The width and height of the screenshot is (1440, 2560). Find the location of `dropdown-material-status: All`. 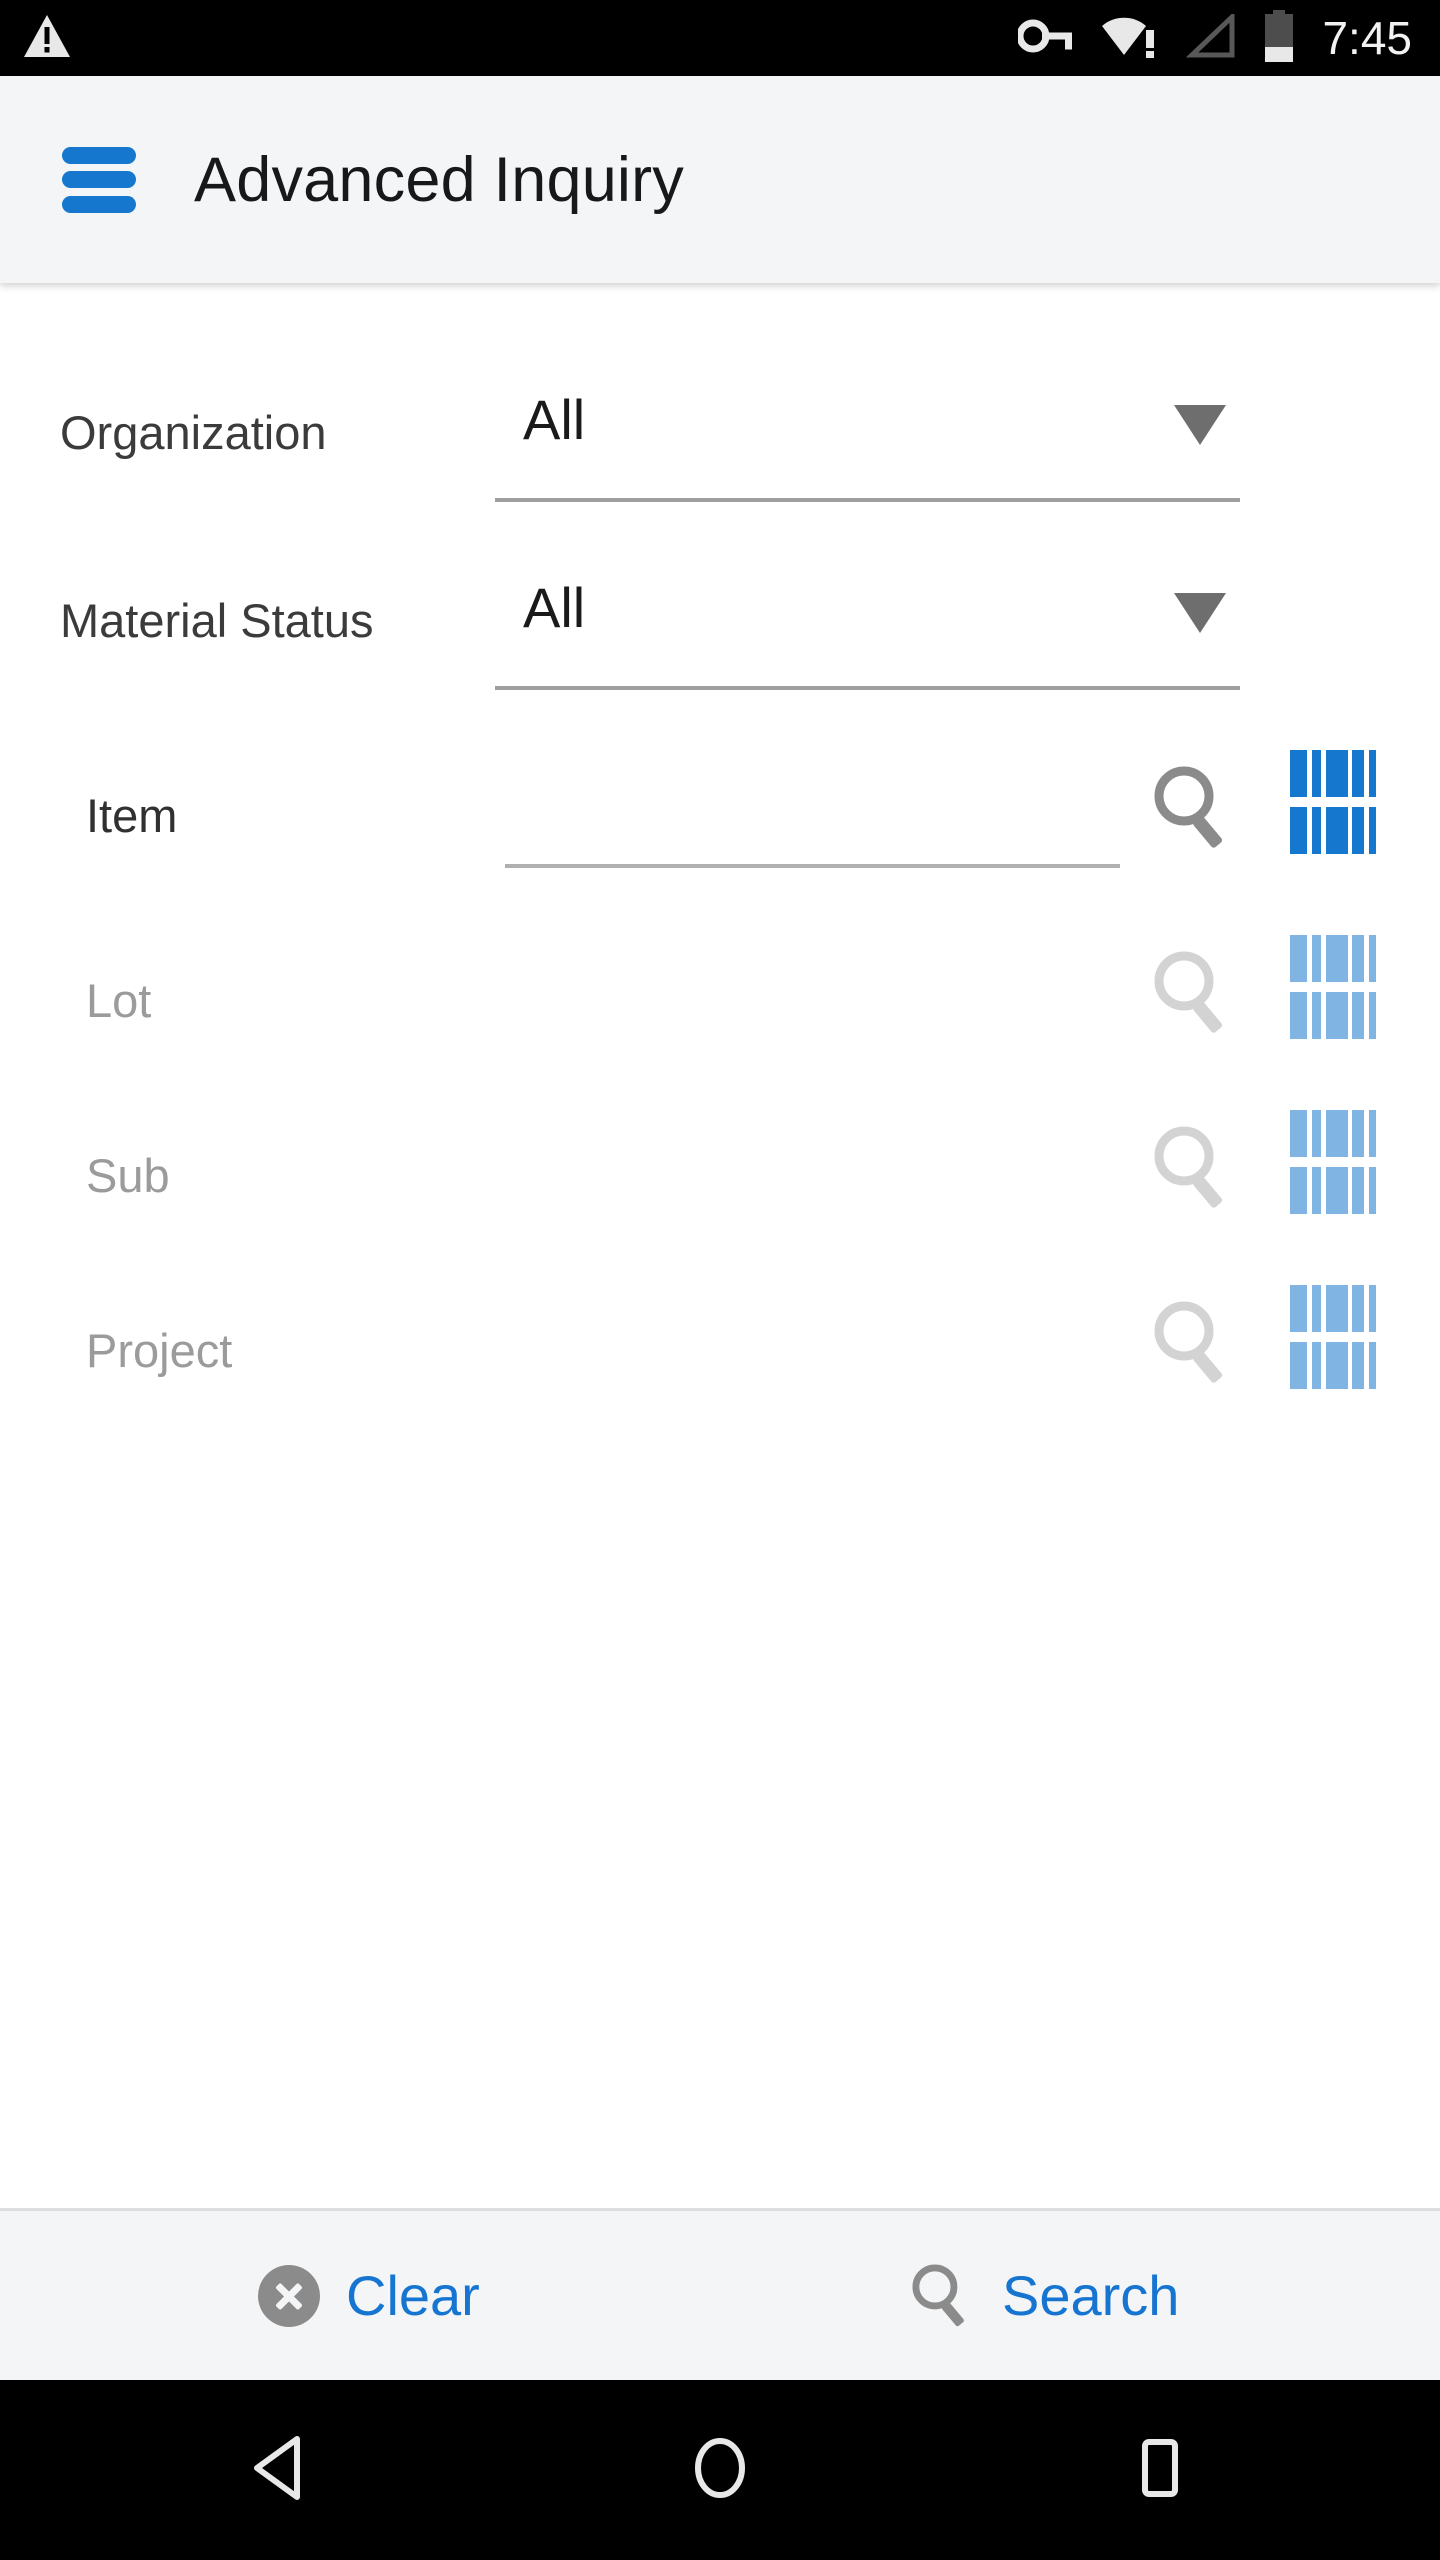

dropdown-material-status: All is located at coordinates (867, 627).